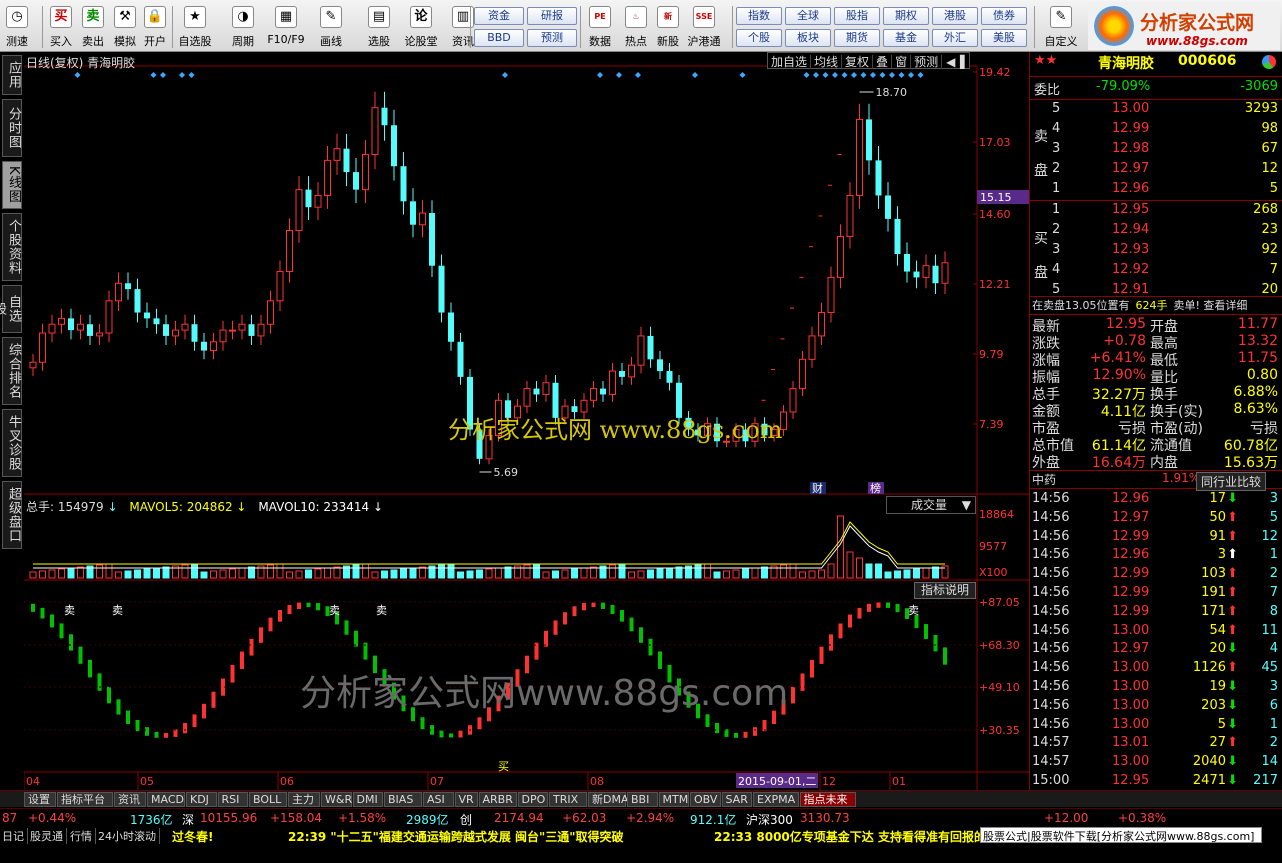 This screenshot has height=863, width=1282. Describe the element at coordinates (902, 62) in the screenshot. I see `chart-menu-item-4: 窗` at that location.